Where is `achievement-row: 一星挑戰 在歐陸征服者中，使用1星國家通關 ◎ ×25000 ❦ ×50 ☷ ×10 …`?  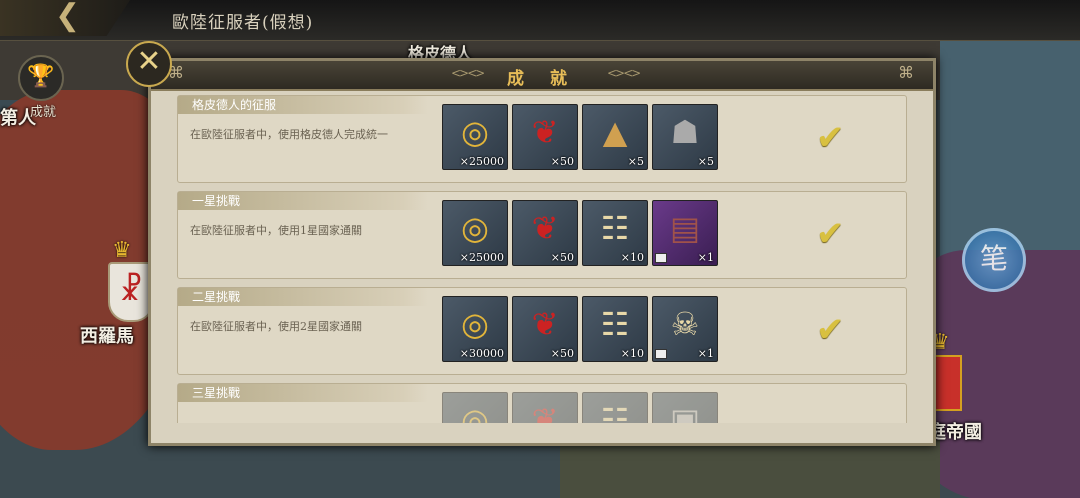 achievement-row: 一星挑戰 在歐陸征服者中，使用1星國家通關 ◎ ×25000 ❦ ×50 ☷ ×10 … is located at coordinates (542, 235).